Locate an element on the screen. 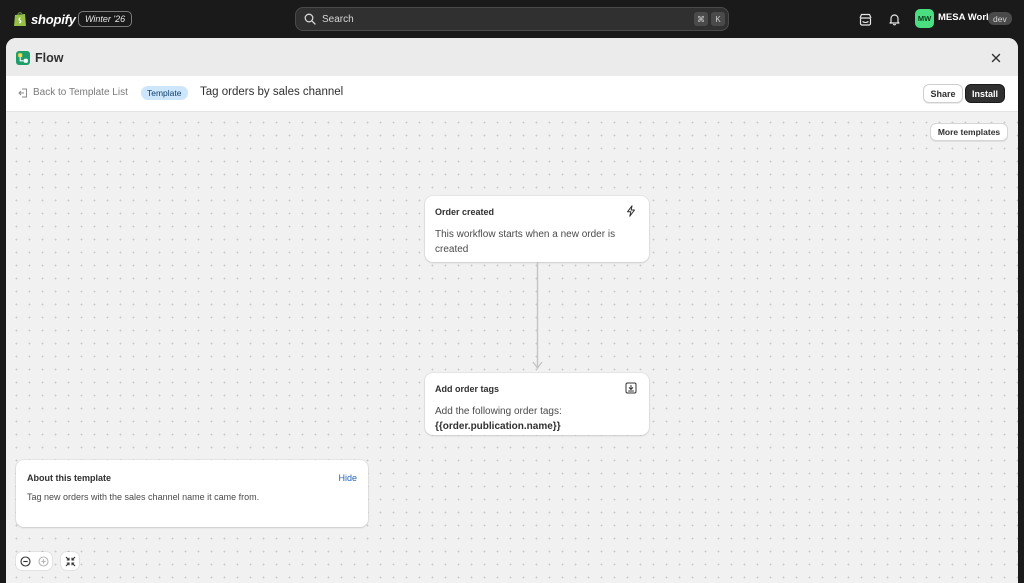 The height and width of the screenshot is (583, 1024). close-button is located at coordinates (996, 58).